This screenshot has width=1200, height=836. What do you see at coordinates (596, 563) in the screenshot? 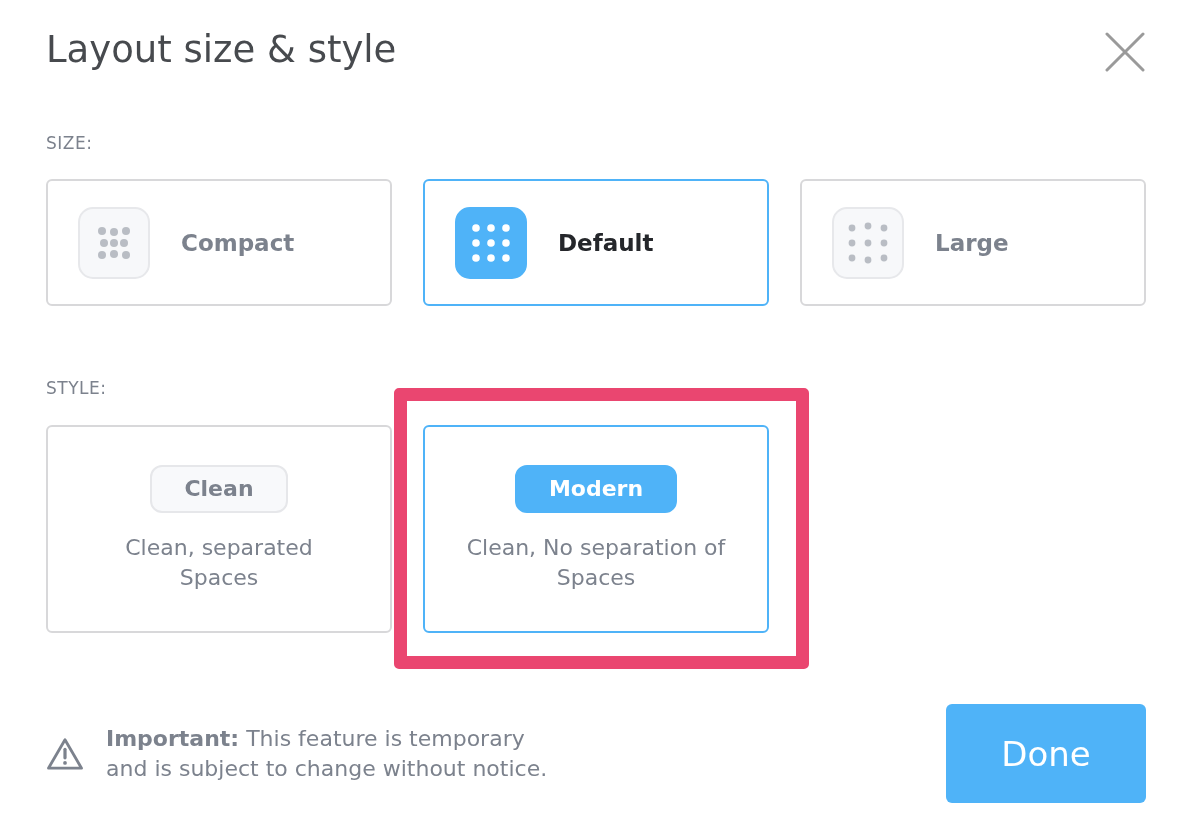
I see `option-description: Clean, No separation of Spaces` at bounding box center [596, 563].